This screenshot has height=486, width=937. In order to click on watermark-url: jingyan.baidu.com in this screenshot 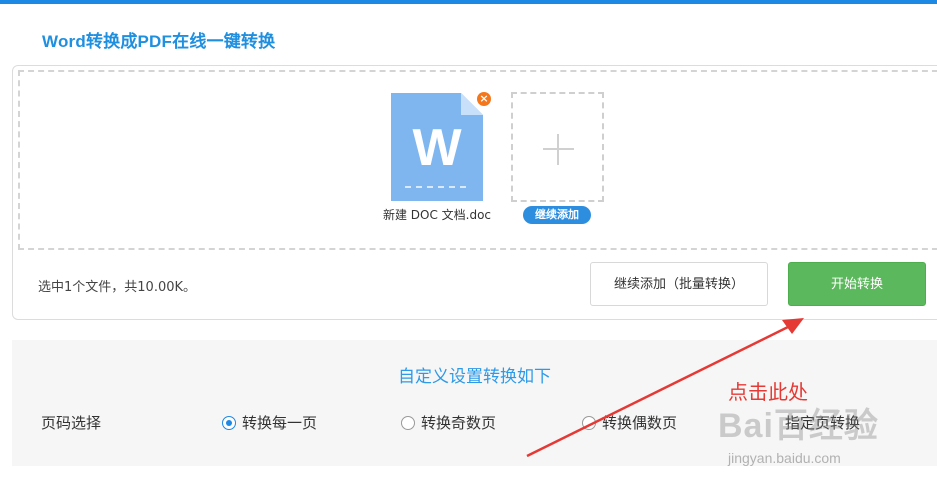, I will do `click(784, 458)`.